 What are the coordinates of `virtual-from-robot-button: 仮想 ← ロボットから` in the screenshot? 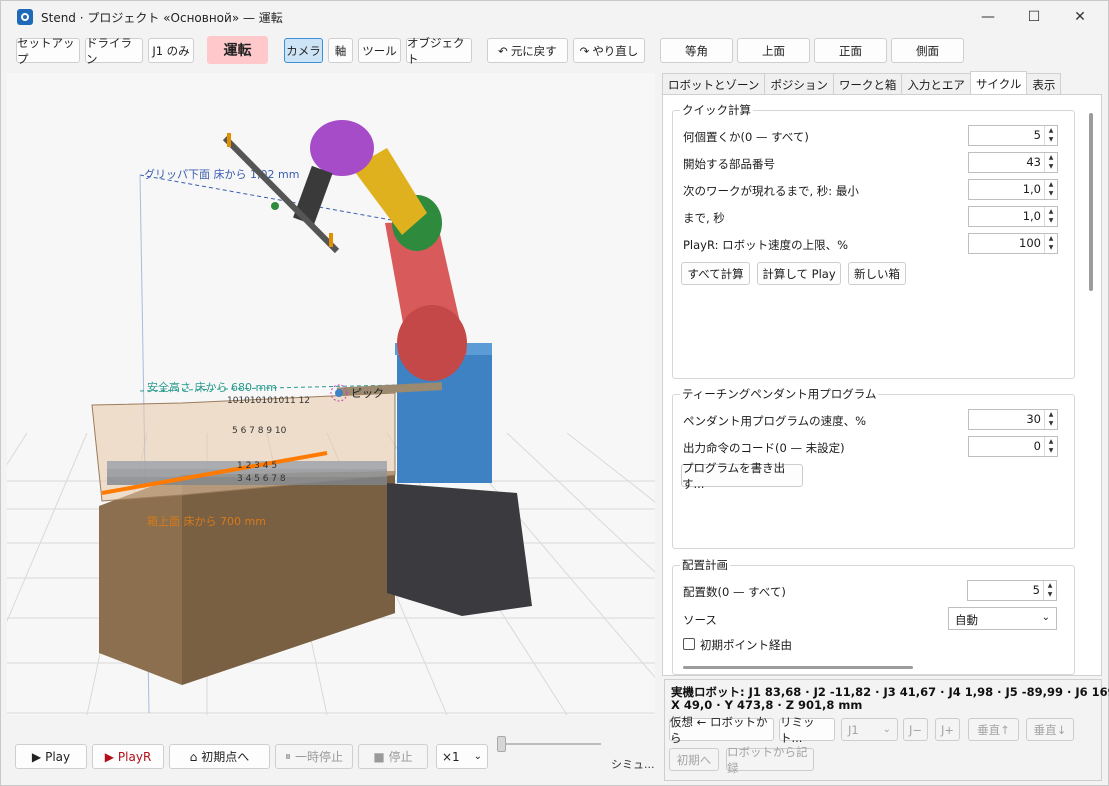 It's located at (721, 730).